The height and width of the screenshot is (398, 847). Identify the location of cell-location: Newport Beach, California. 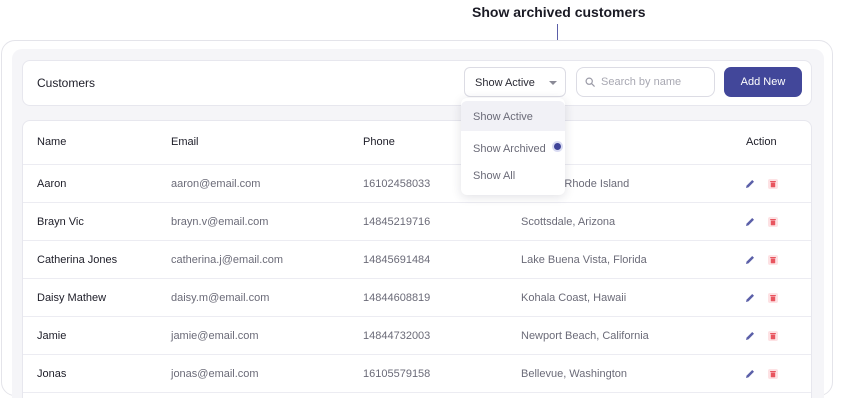
(585, 336).